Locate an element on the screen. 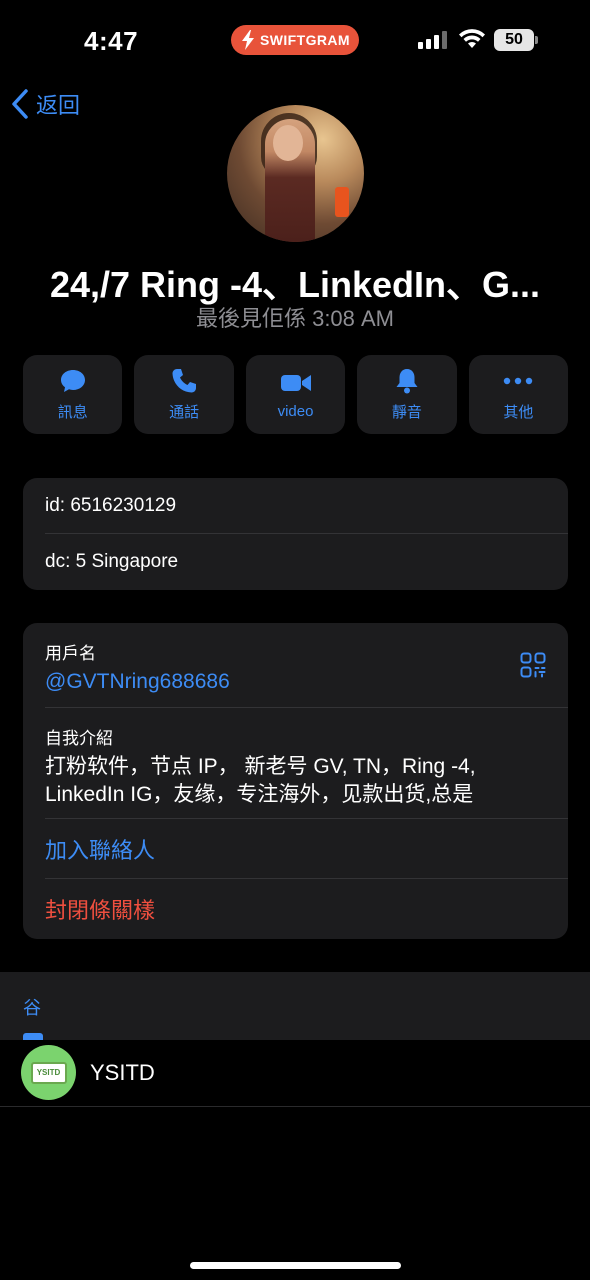 This screenshot has height=1280, width=590. bio-label: 自我介紹 is located at coordinates (79, 738).